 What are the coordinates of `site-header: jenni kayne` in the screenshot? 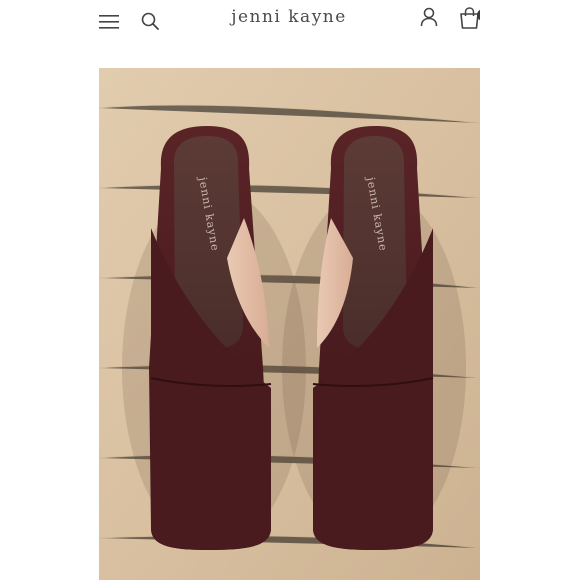 It's located at (289, 21).